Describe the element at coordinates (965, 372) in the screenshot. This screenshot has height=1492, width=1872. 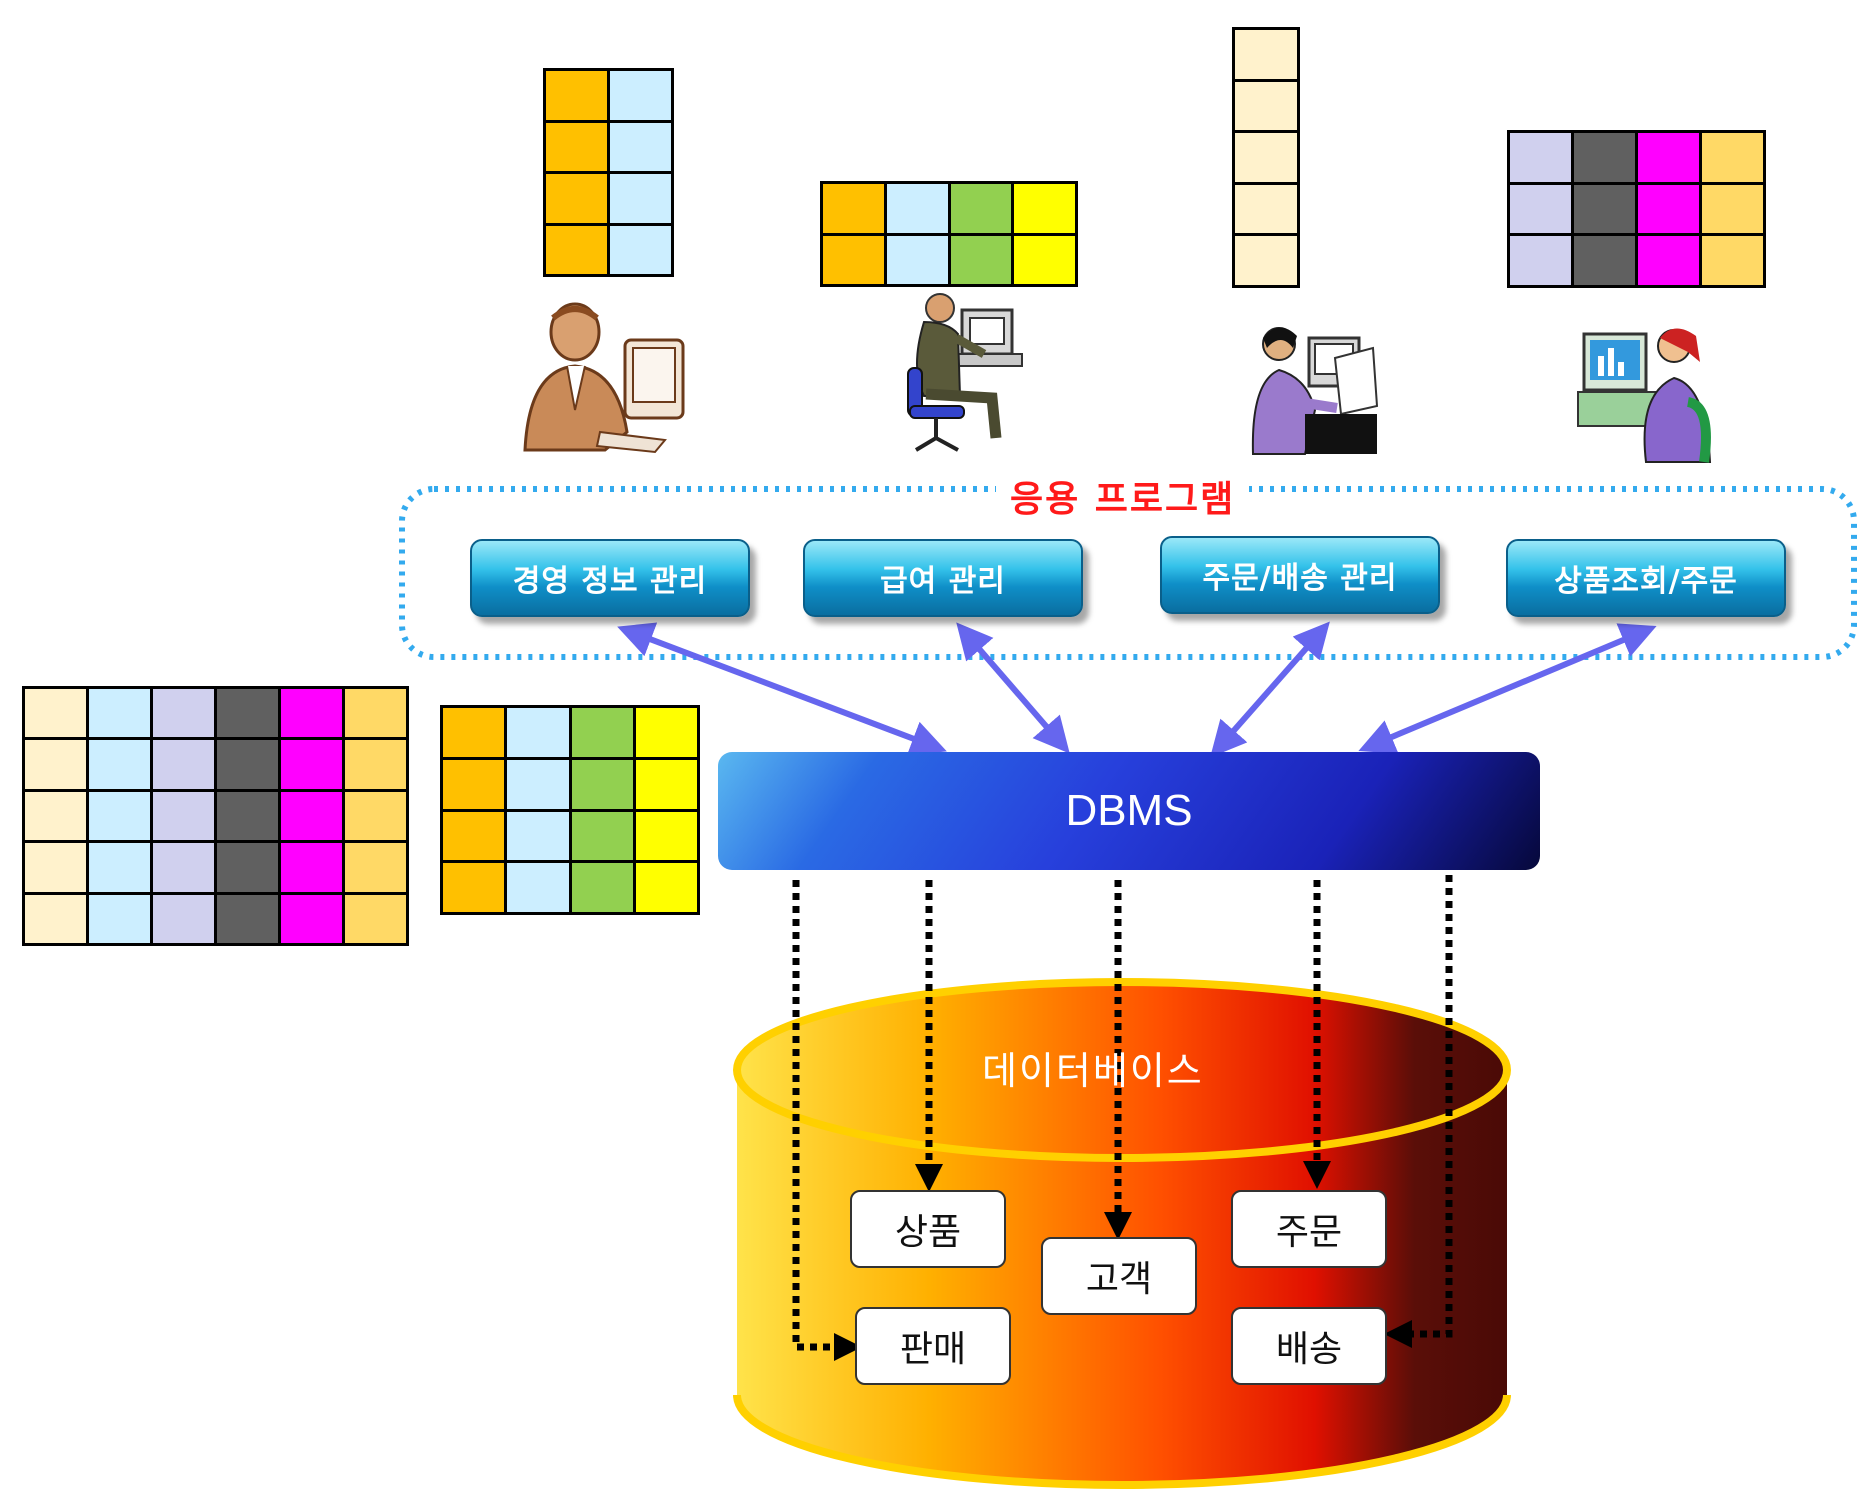
I see `man-chair-terminal-icon` at that location.